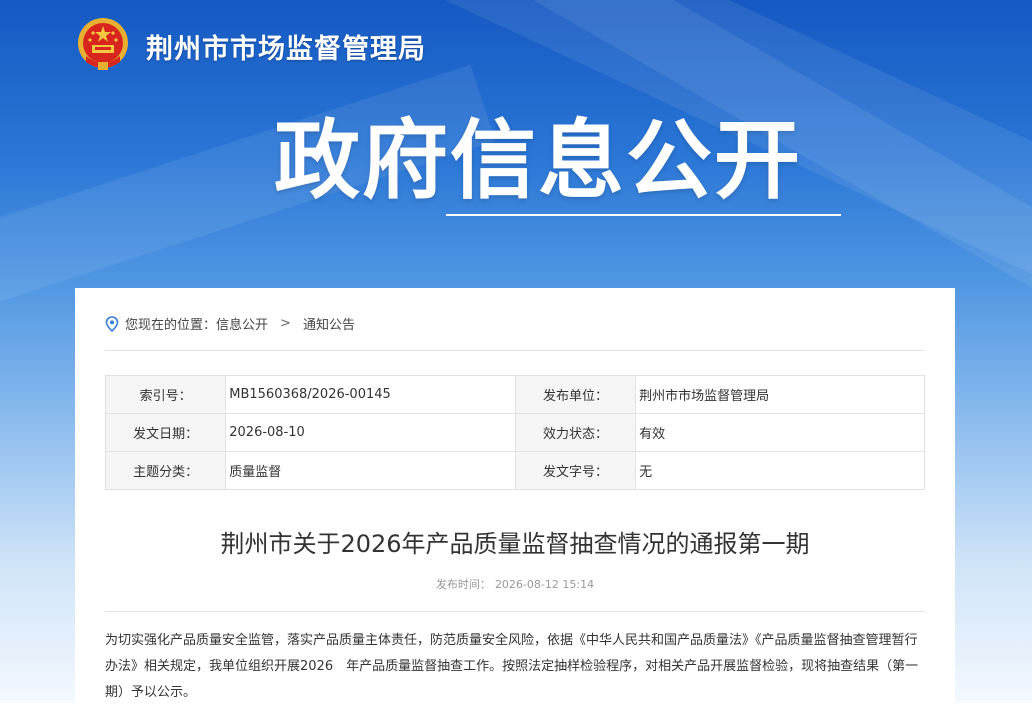 This screenshot has width=1032, height=706. I want to click on national-emblem-icon, so click(103, 44).